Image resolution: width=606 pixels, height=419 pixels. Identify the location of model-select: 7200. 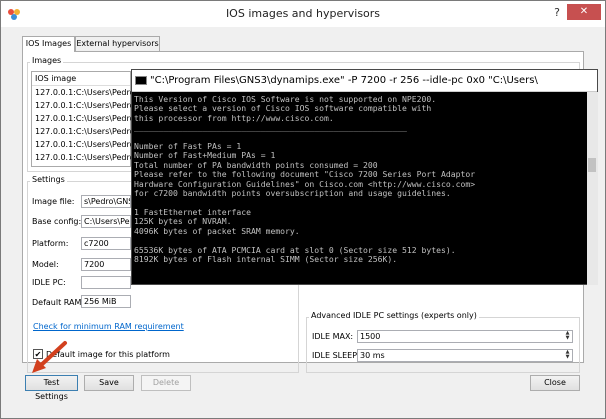
(106, 264).